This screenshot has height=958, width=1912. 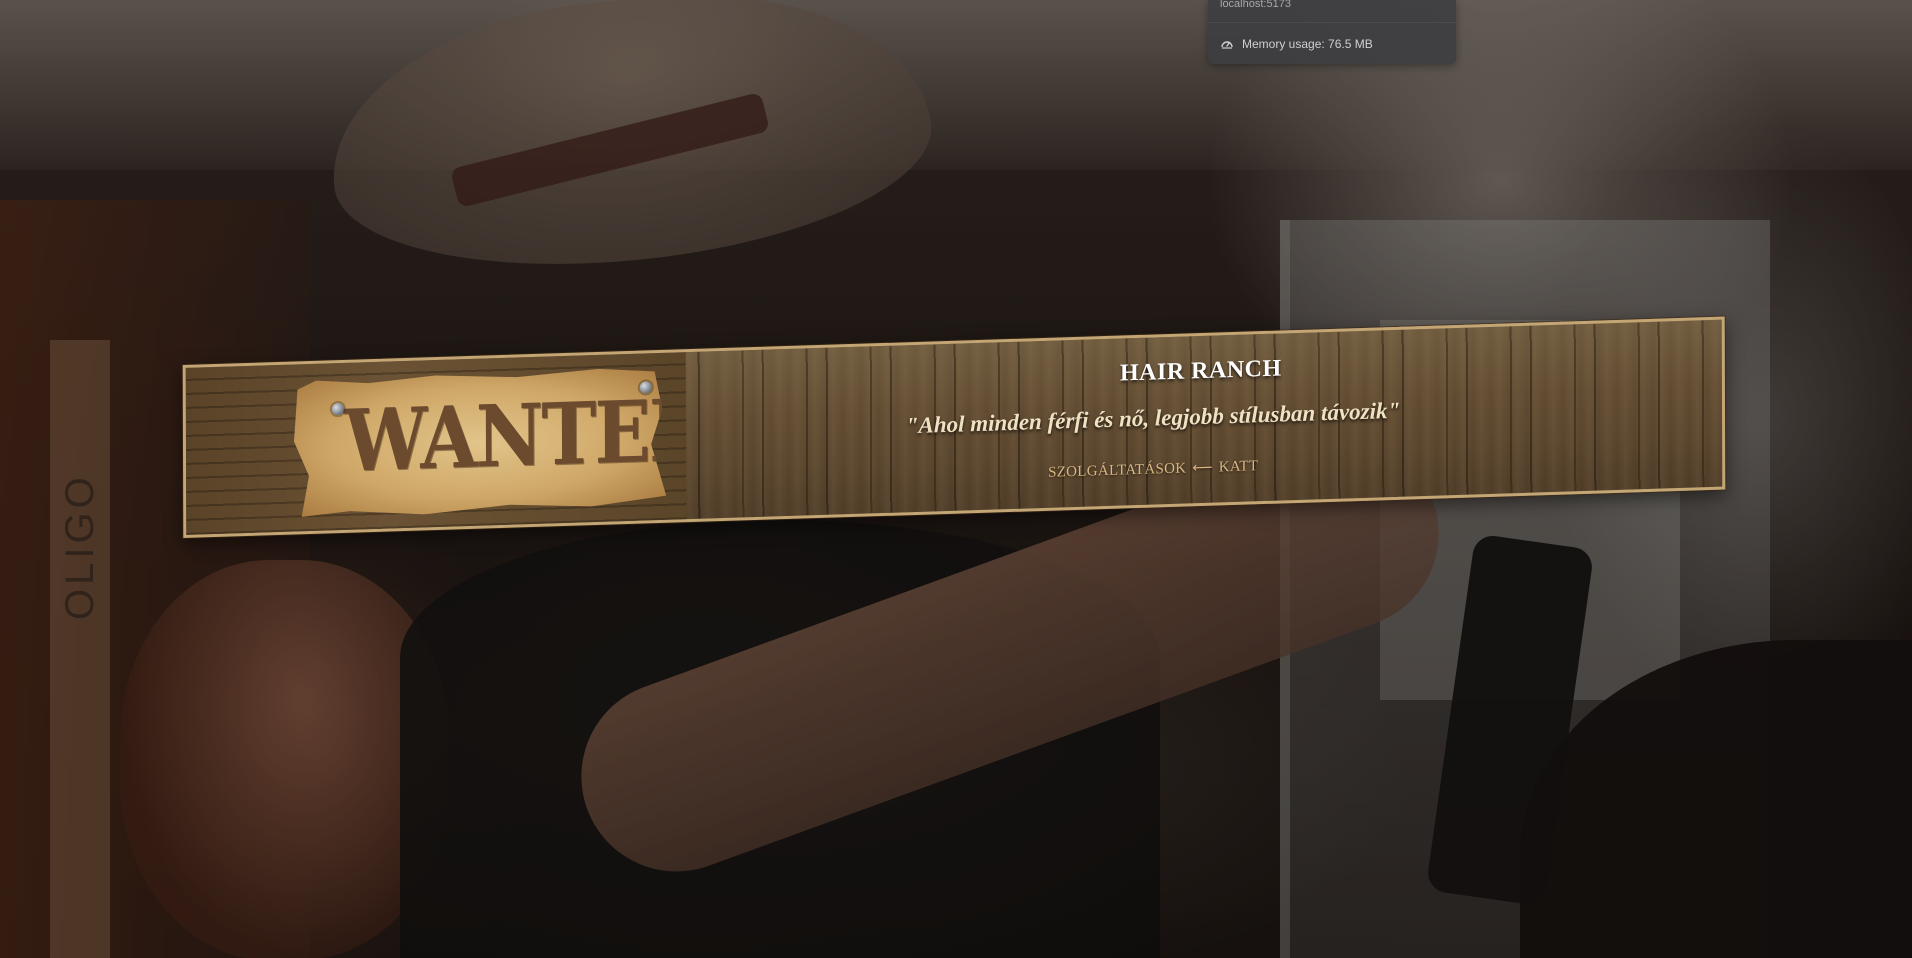 I want to click on memory-usage-text: Memory usage: 76.5 MB, so click(x=1307, y=44).